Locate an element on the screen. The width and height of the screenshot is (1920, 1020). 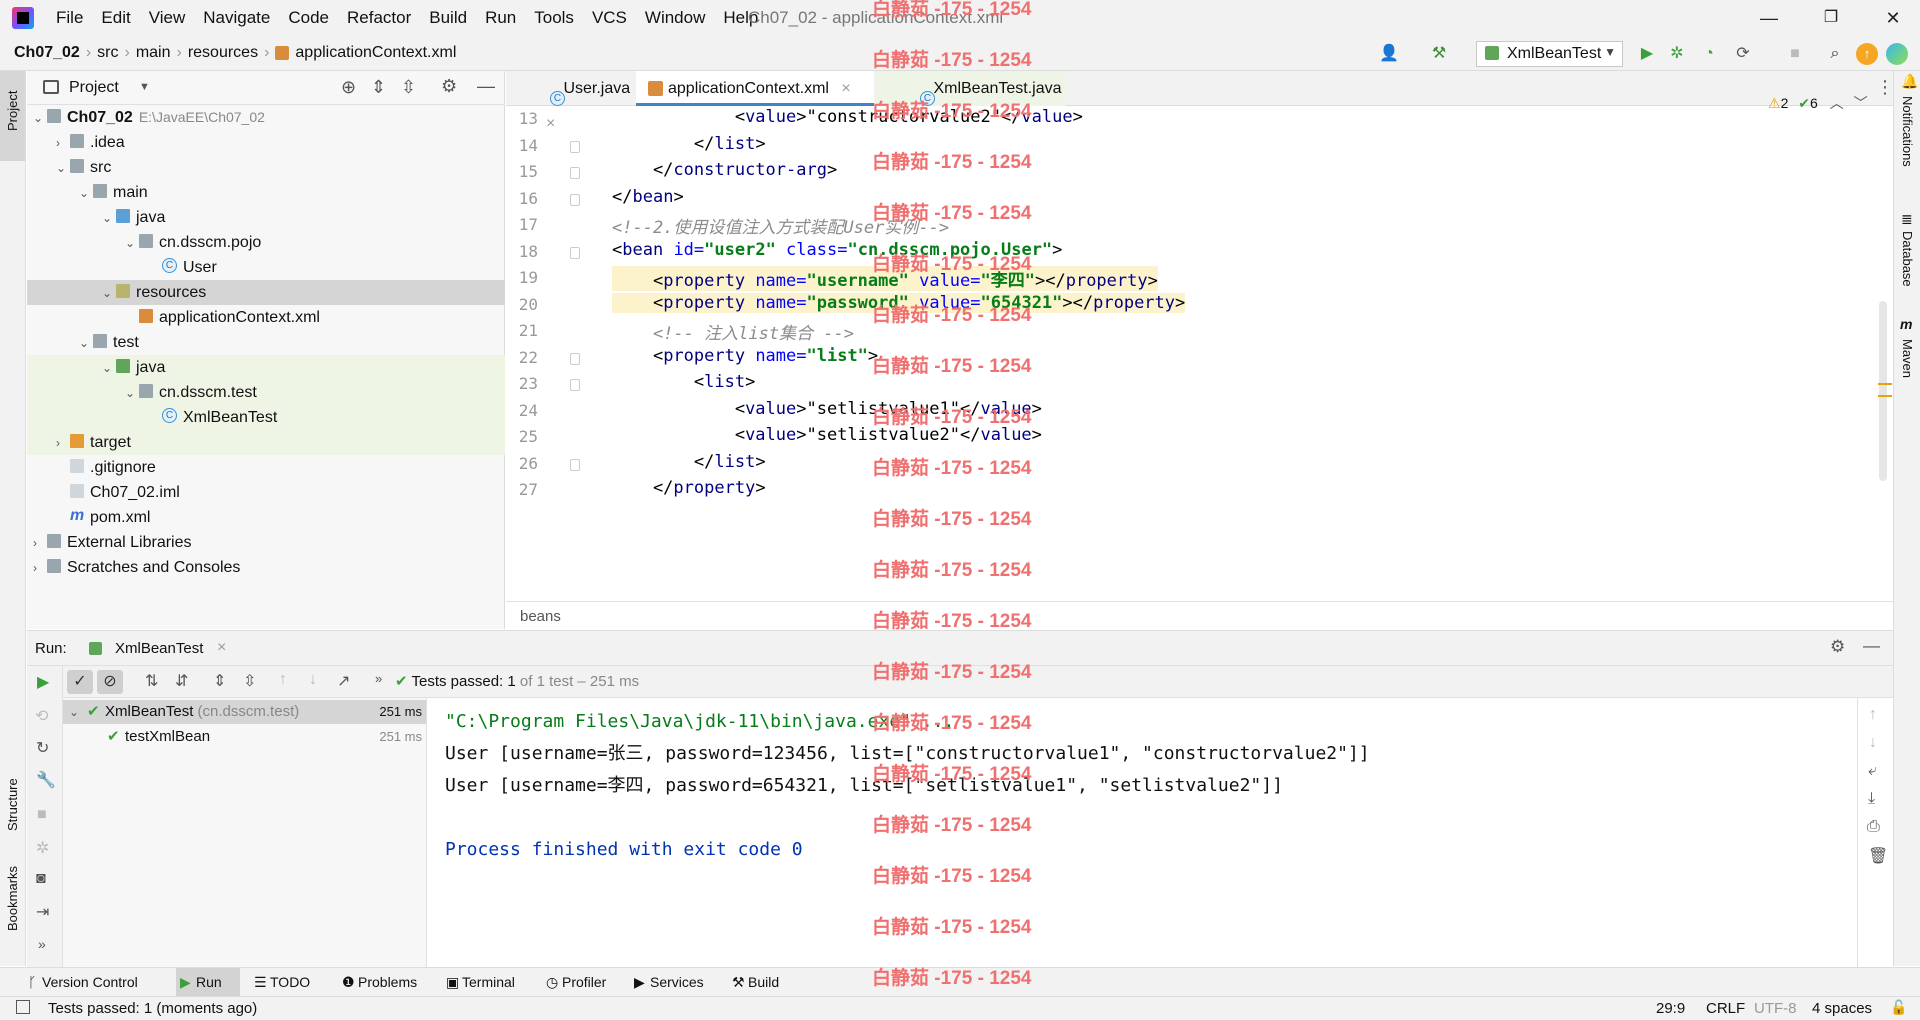
tree-item: › .idea is located at coordinates (266, 142).